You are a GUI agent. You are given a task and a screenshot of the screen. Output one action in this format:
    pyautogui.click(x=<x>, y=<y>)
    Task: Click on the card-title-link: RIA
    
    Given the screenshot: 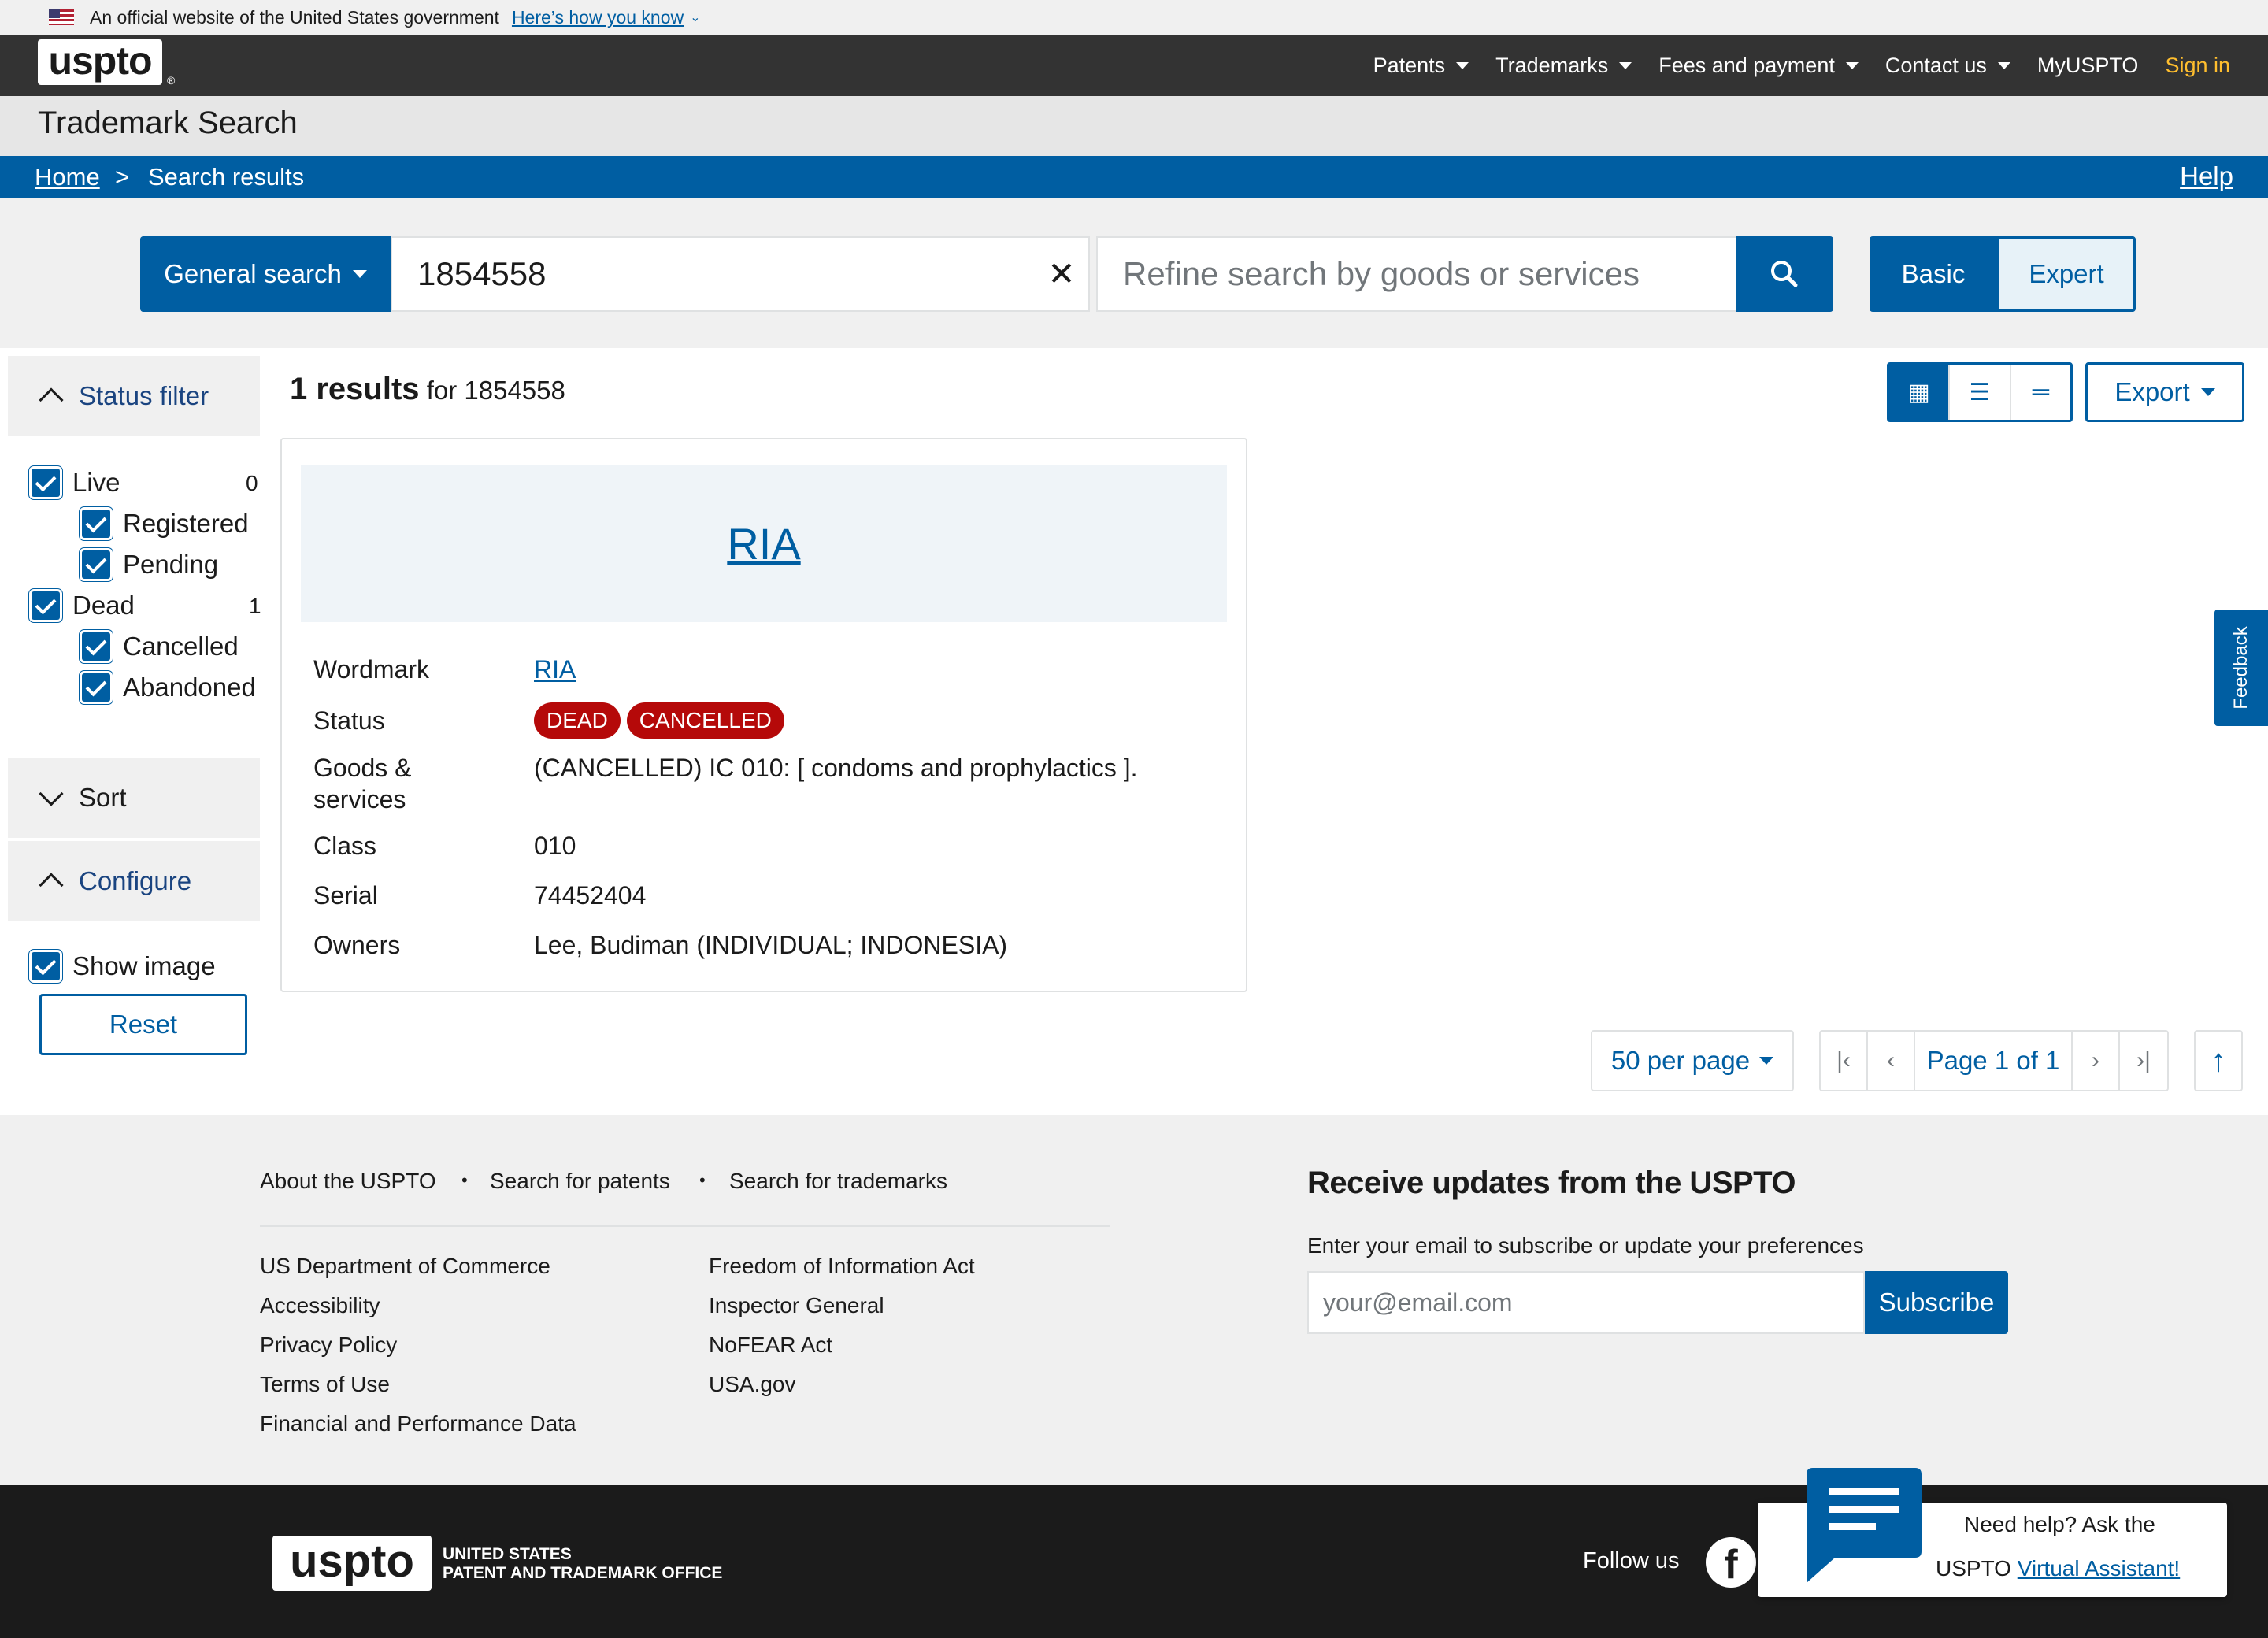 What is the action you would take?
    pyautogui.click(x=763, y=543)
    